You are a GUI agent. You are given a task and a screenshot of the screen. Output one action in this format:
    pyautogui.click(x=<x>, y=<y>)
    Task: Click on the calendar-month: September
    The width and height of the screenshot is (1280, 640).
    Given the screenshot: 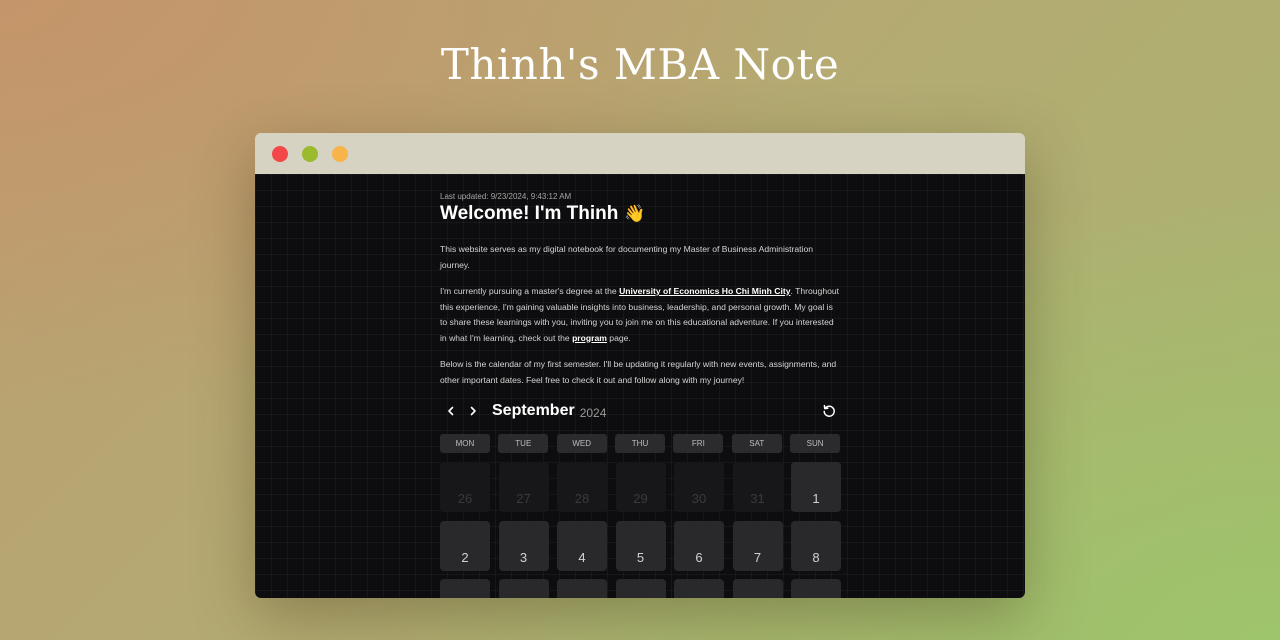 What is the action you would take?
    pyautogui.click(x=533, y=410)
    